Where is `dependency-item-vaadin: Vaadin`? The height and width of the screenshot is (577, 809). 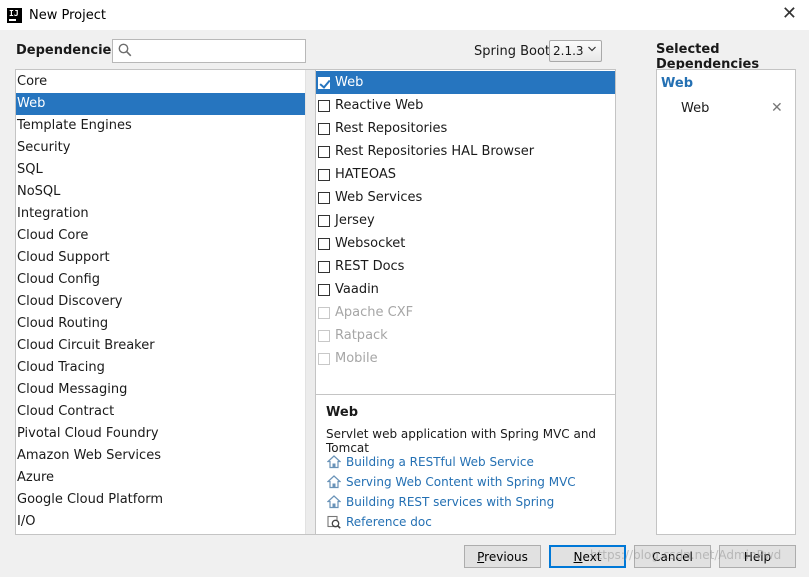
dependency-item-vaadin: Vaadin is located at coordinates (465, 289).